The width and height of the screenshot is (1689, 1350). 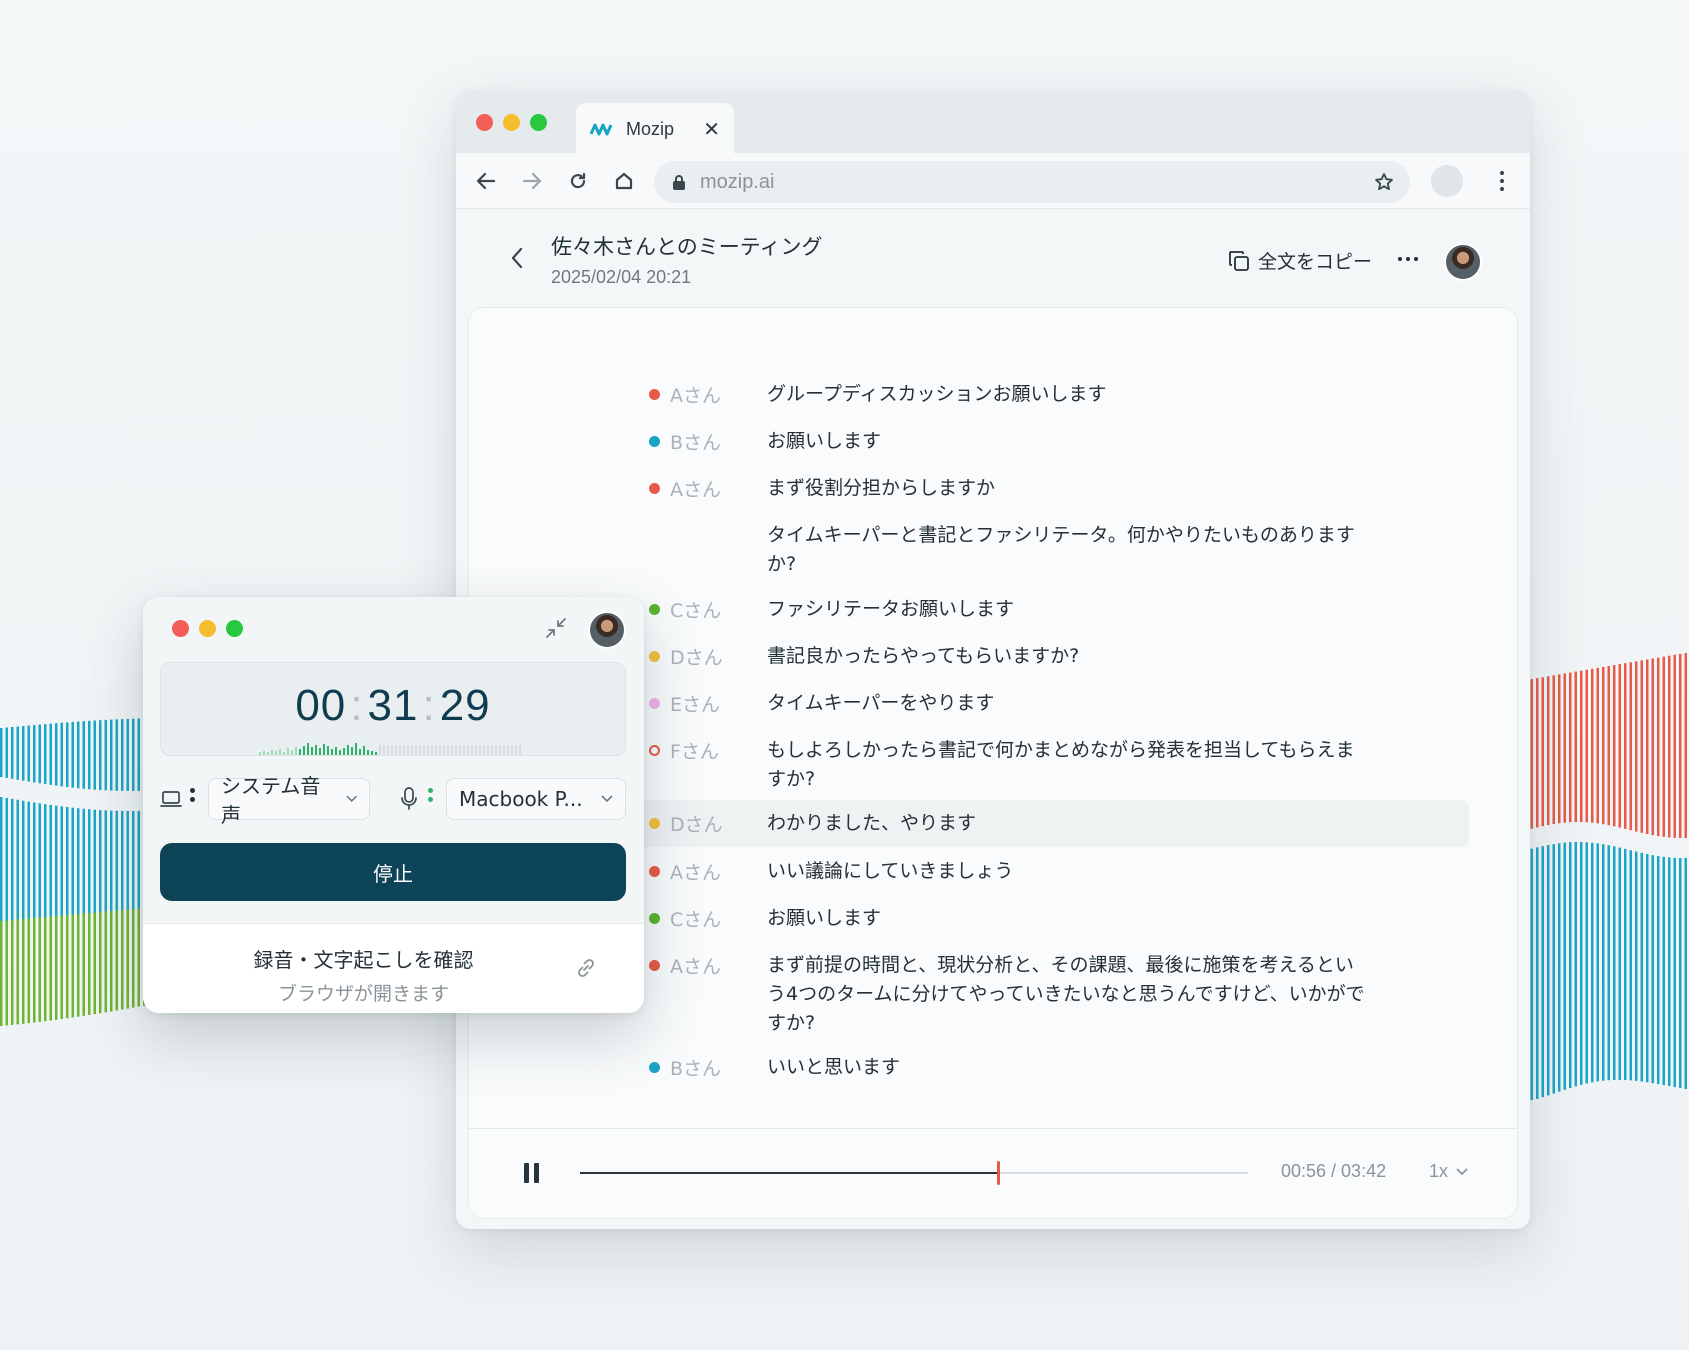 I want to click on recorder-maximize-button, so click(x=234, y=628).